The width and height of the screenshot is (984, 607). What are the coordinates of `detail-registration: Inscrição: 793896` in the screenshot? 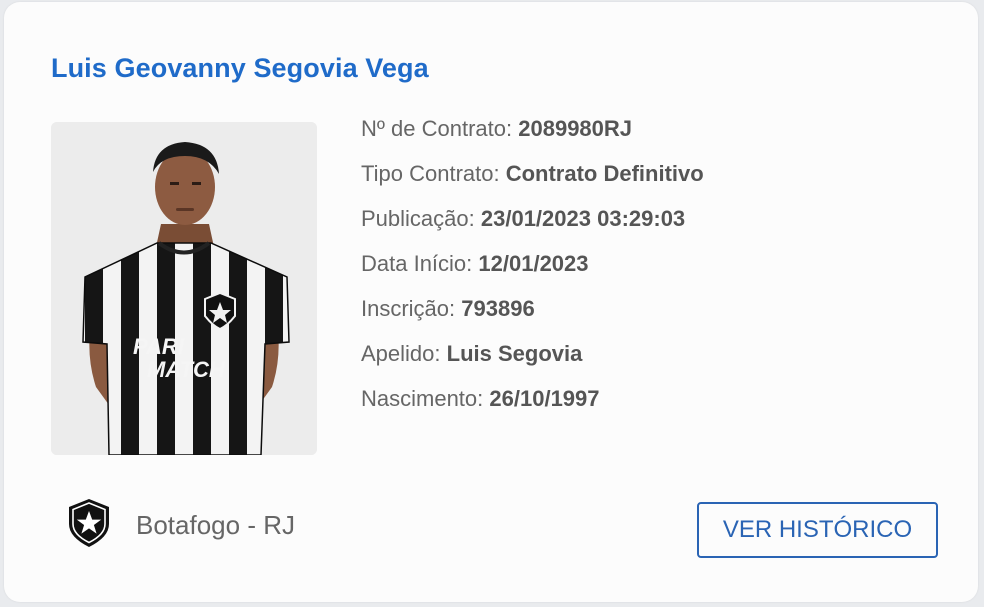 It's located at (532, 317).